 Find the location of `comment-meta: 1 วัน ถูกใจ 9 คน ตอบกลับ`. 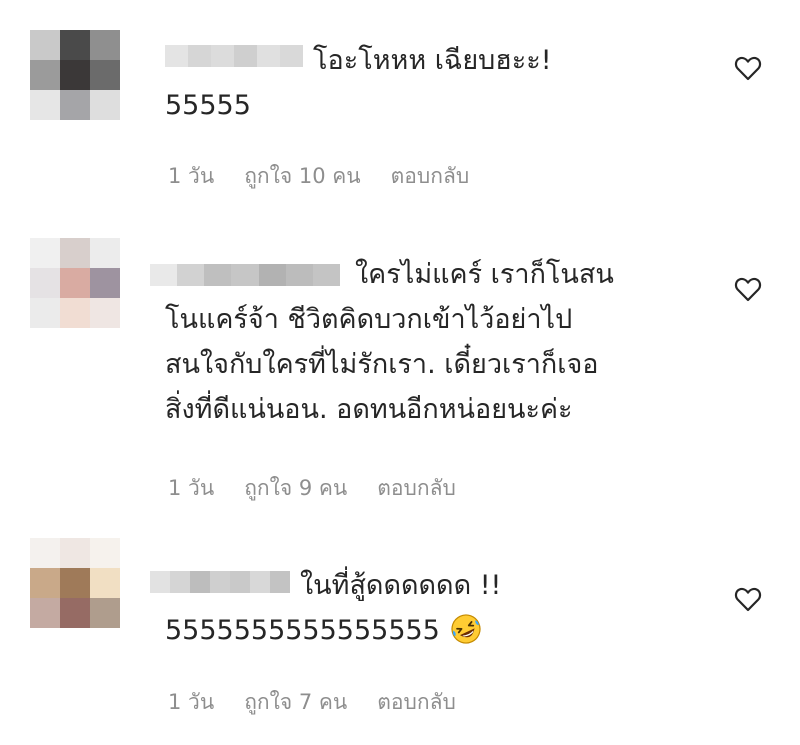

comment-meta: 1 วัน ถูกใจ 9 คน ตอบกลับ is located at coordinates (312, 488).